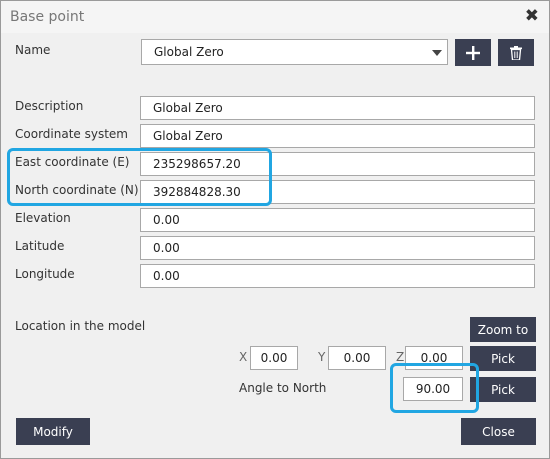 This screenshot has height=459, width=550. What do you see at coordinates (434, 388) in the screenshot?
I see `angle-highlight` at bounding box center [434, 388].